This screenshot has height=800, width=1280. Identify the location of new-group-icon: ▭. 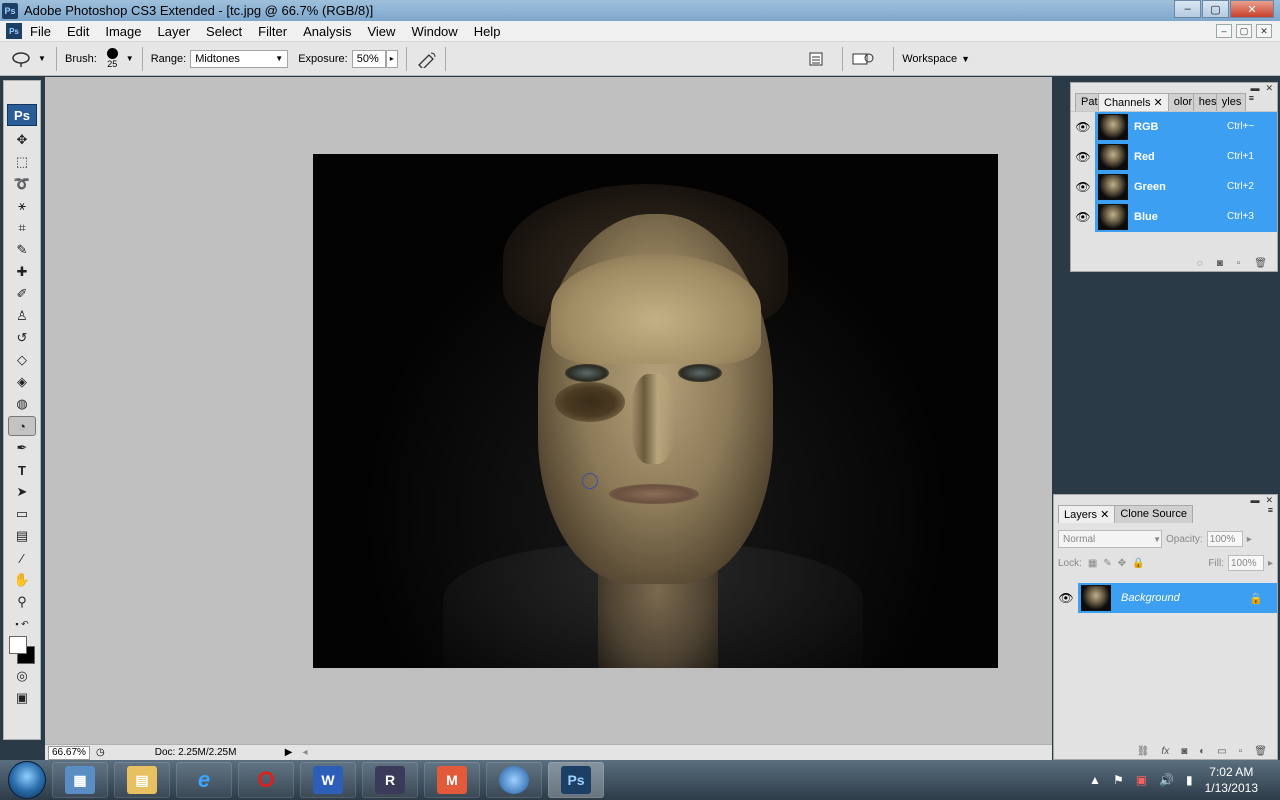
(1221, 751).